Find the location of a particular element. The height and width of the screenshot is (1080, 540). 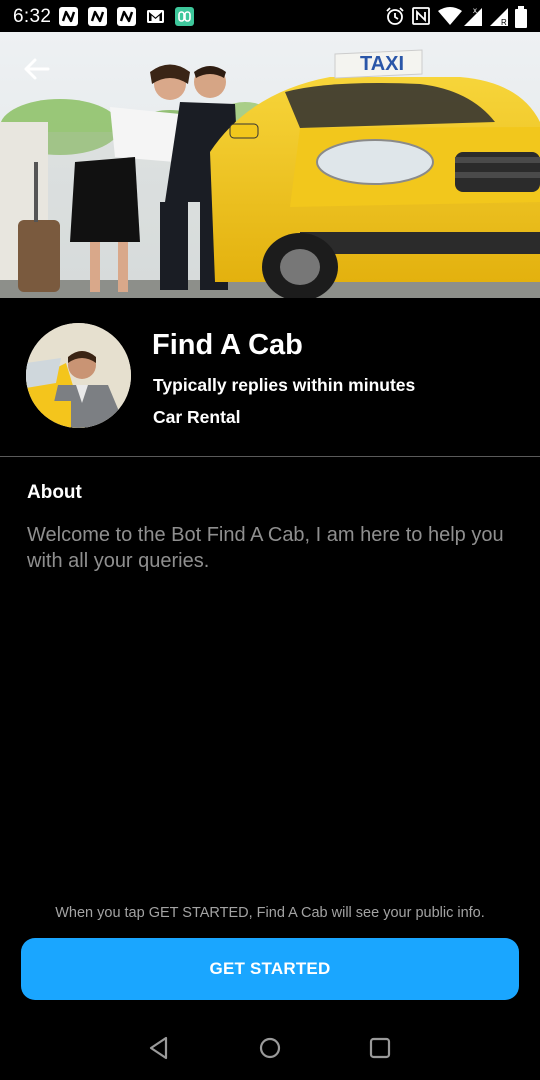

nav-back-button is located at coordinates (159, 1048).